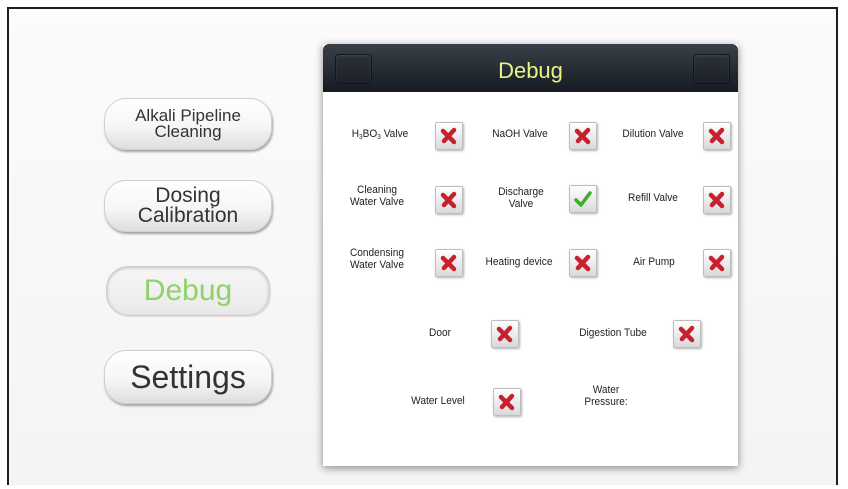 Image resolution: width=848 pixels, height=489 pixels. Describe the element at coordinates (520, 134) in the screenshot. I see `naoh-valve-label: NaOH Valve` at that location.